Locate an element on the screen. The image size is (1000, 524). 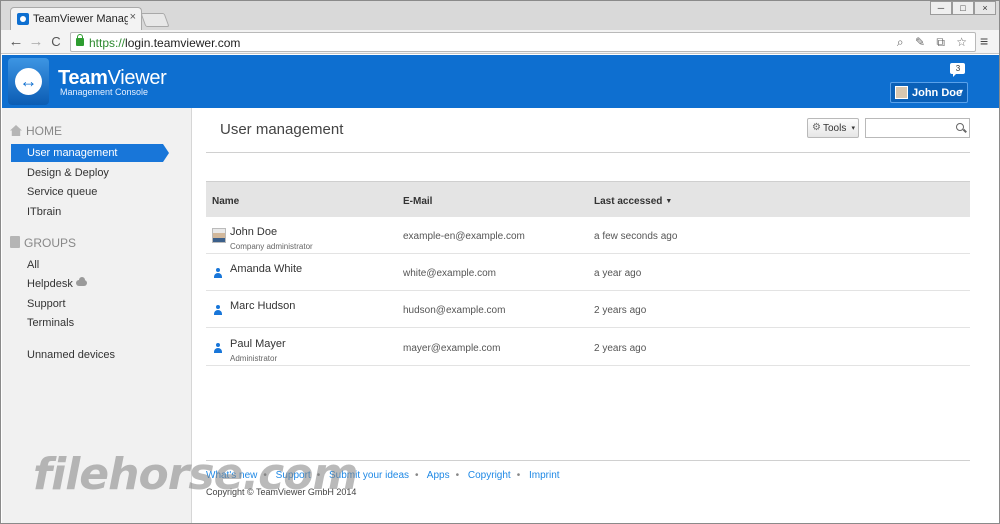
brand-title-rest: Viewer is located at coordinates (137, 78).